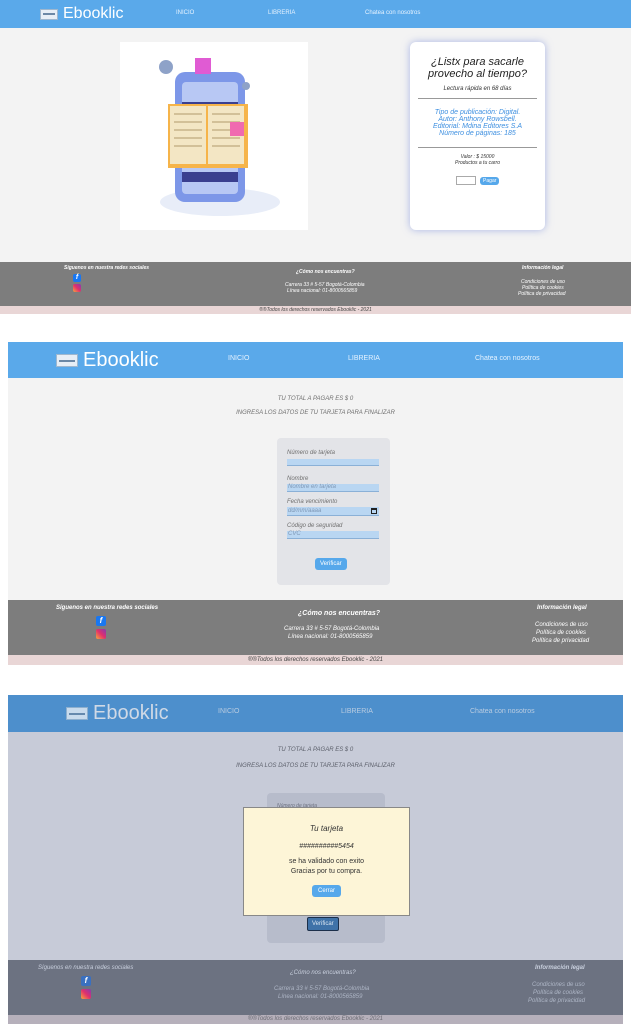 Image resolution: width=631 pixels, height=1024 pixels. I want to click on date-input: dd/mm/aaaa, so click(333, 511).